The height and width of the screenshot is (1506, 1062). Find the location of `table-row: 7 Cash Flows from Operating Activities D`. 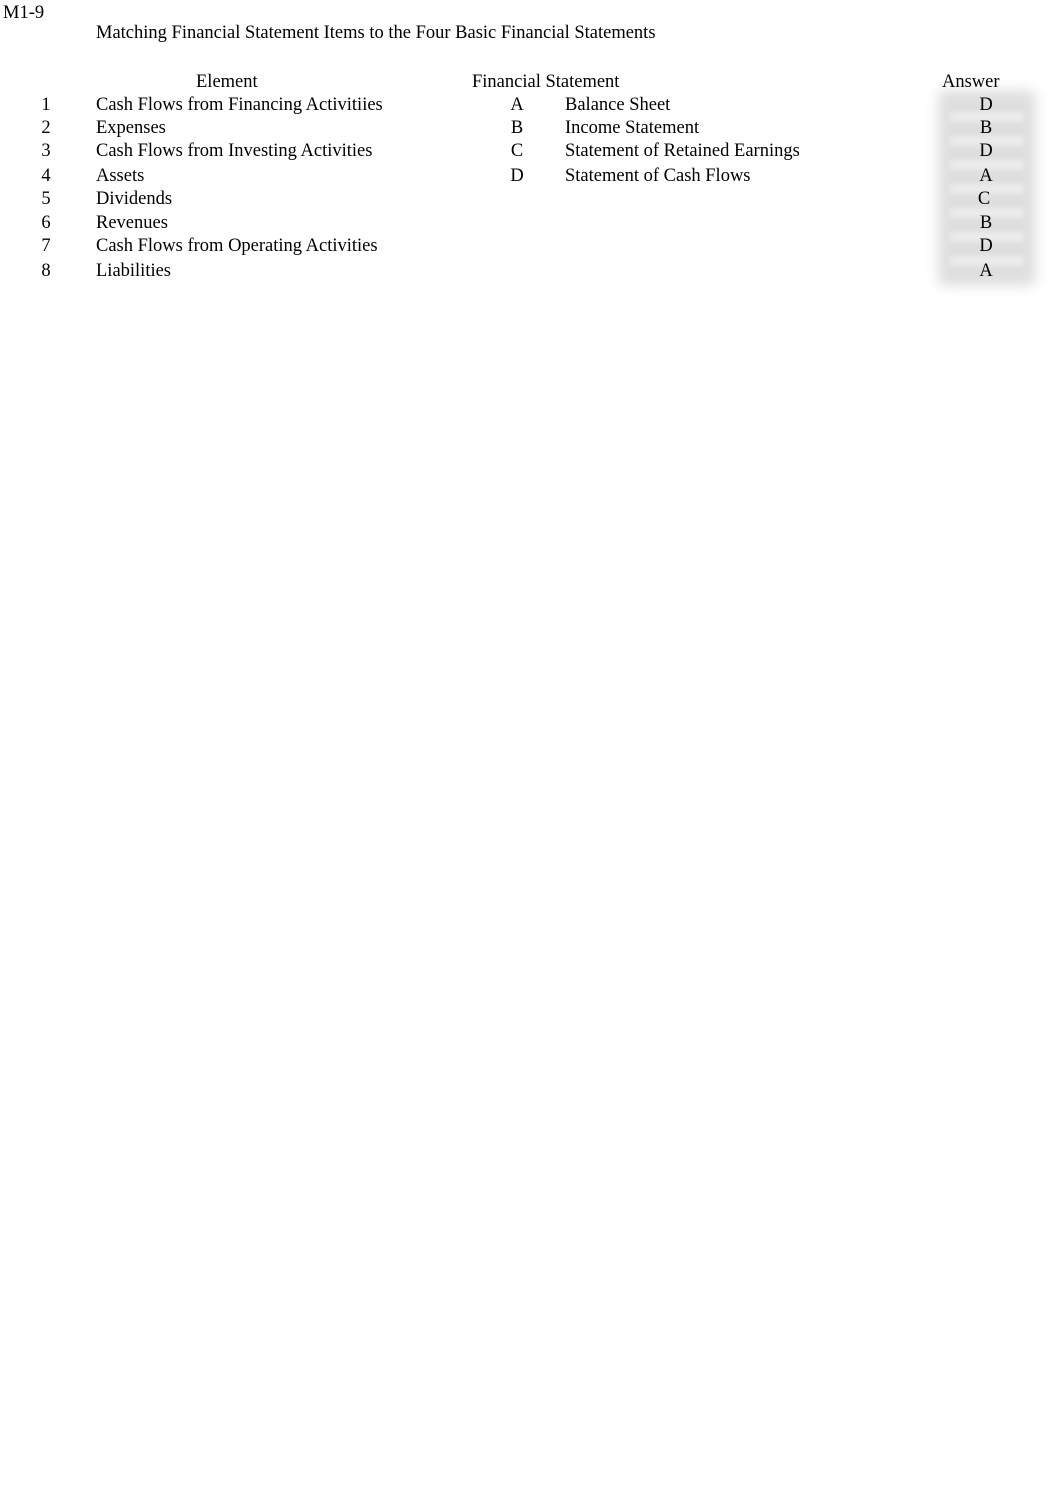

table-row: 7 Cash Flows from Operating Activities D is located at coordinates (531, 246).